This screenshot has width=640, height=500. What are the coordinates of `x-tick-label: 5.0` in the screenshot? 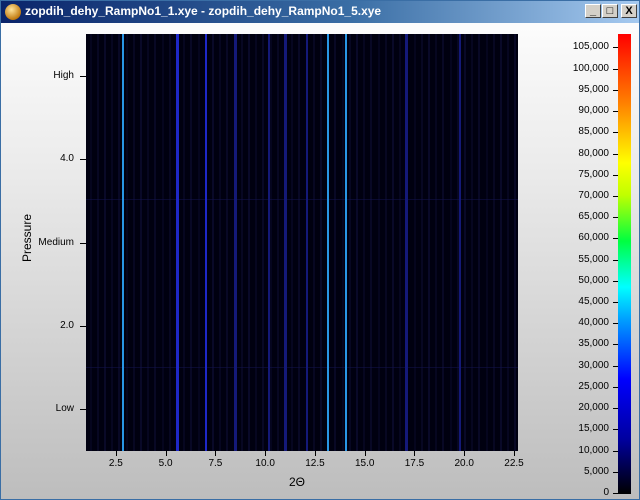 It's located at (165, 463).